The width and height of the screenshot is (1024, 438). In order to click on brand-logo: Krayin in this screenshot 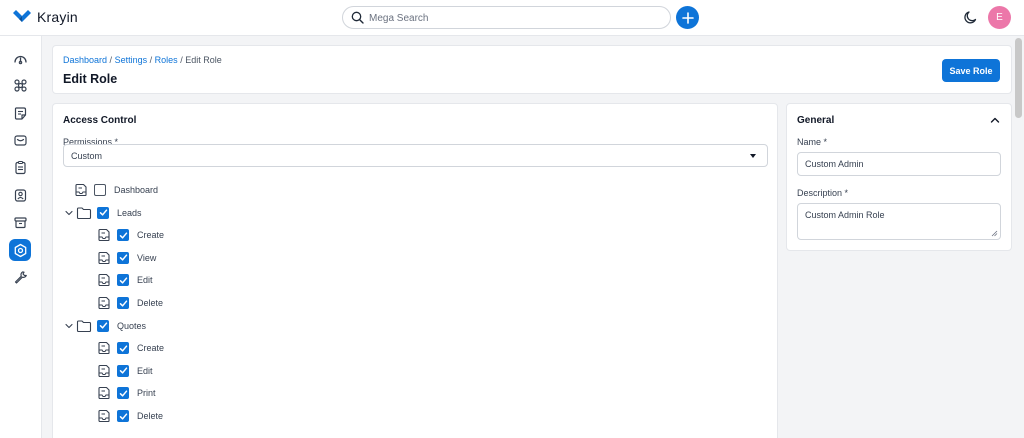, I will do `click(45, 17)`.